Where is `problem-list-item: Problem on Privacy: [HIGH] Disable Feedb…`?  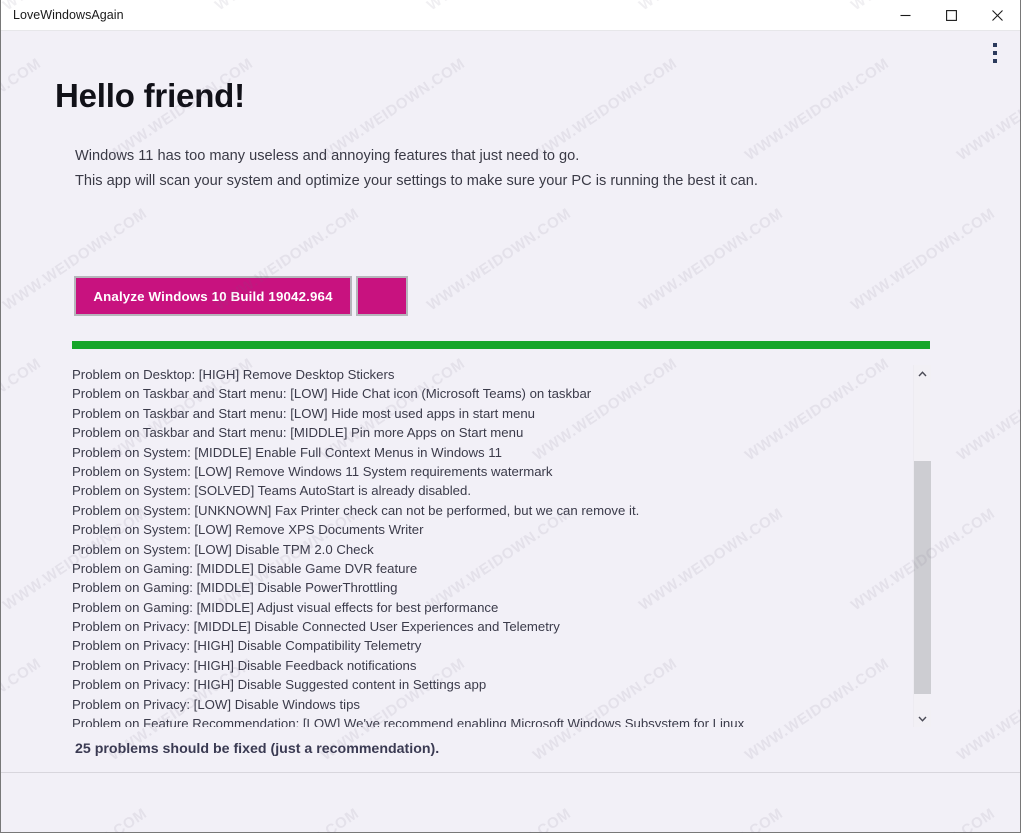
problem-list-item: Problem on Privacy: [HIGH] Disable Feedb… is located at coordinates (489, 665).